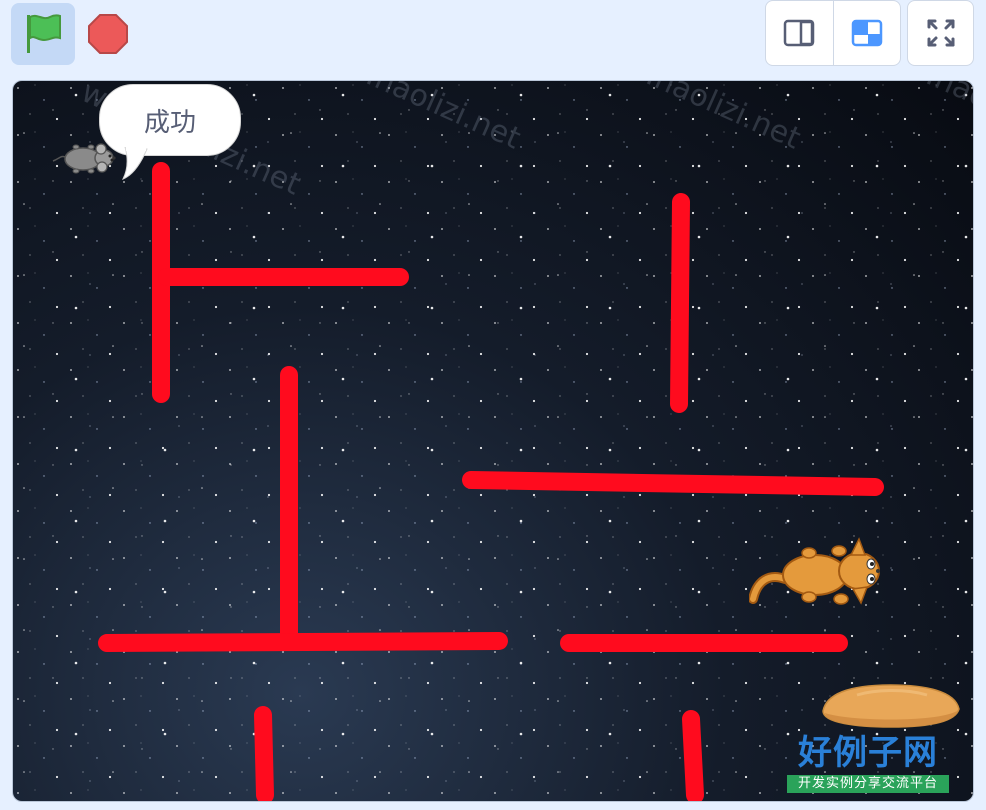  I want to click on green-flag-icon, so click(44, 33).